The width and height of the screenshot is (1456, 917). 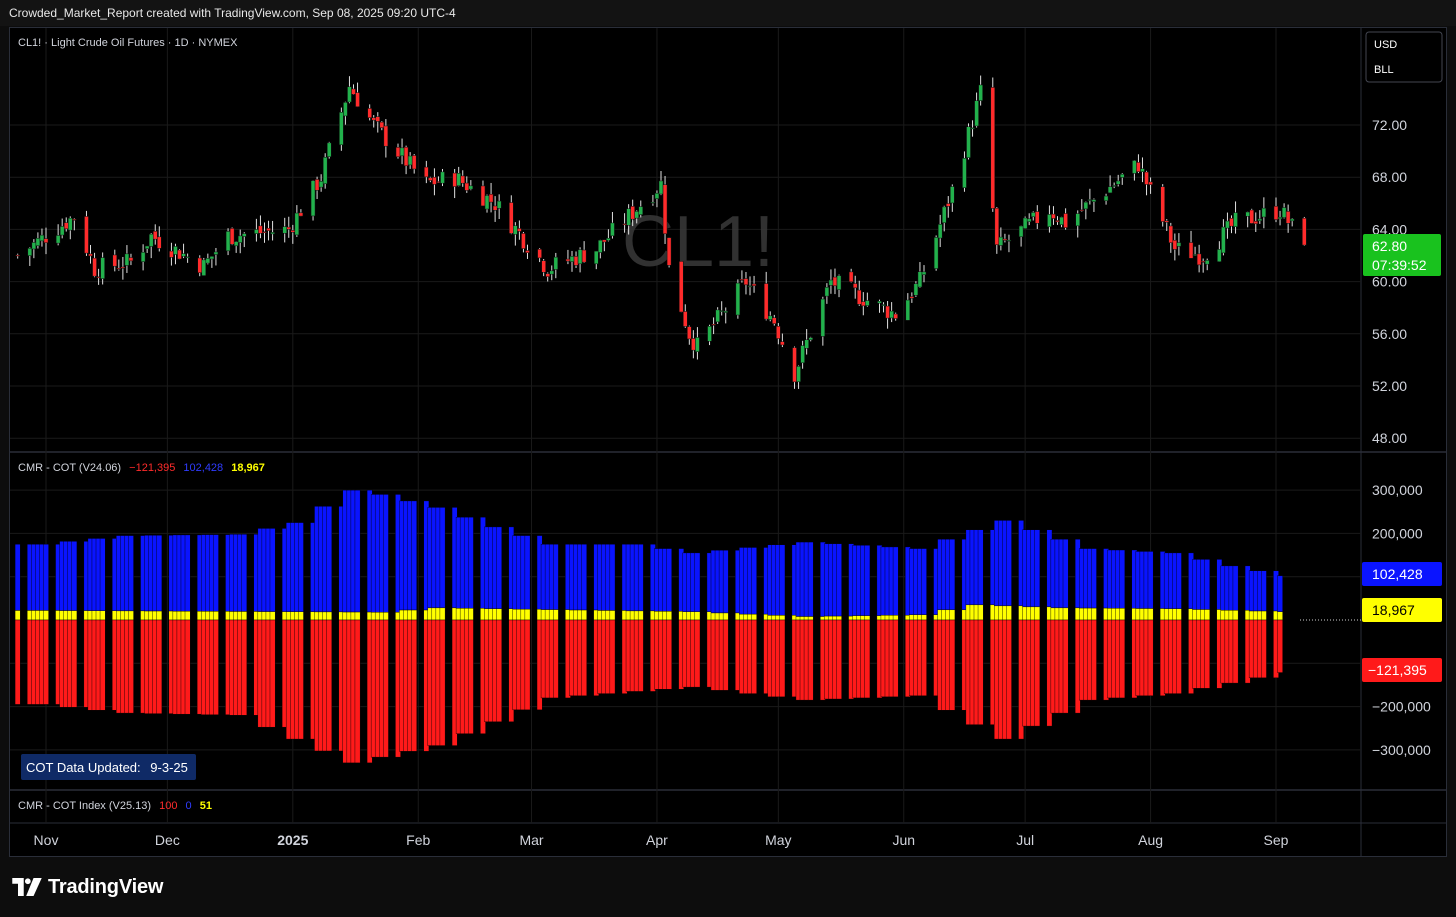 What do you see at coordinates (107, 767) in the screenshot?
I see `svg-text:COT Data Updated: 9-3-: COT Data Updated: 9-3-25` at bounding box center [107, 767].